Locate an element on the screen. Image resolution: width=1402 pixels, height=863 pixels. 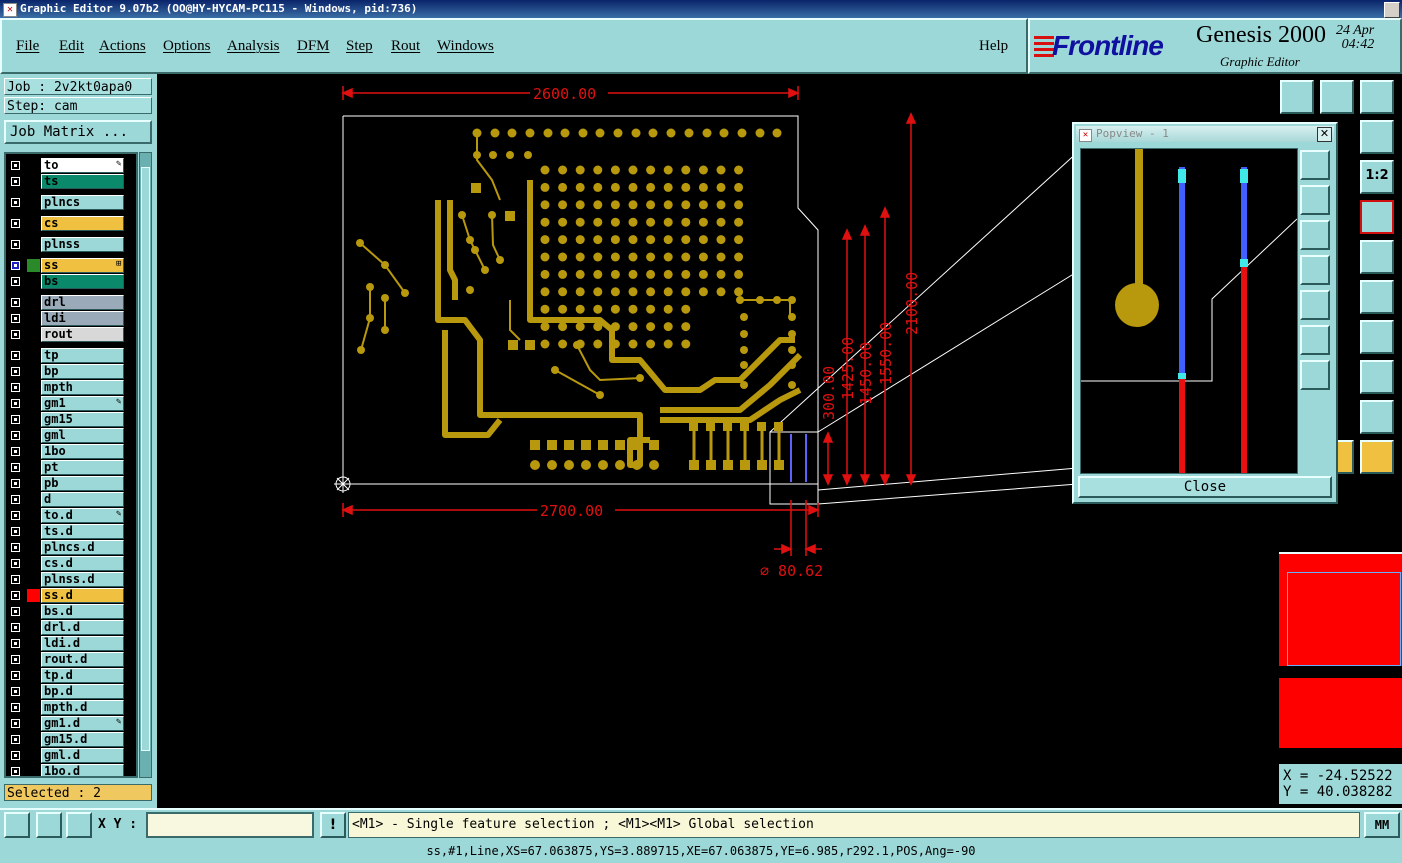
layer-name: pb is located at coordinates (82, 483).